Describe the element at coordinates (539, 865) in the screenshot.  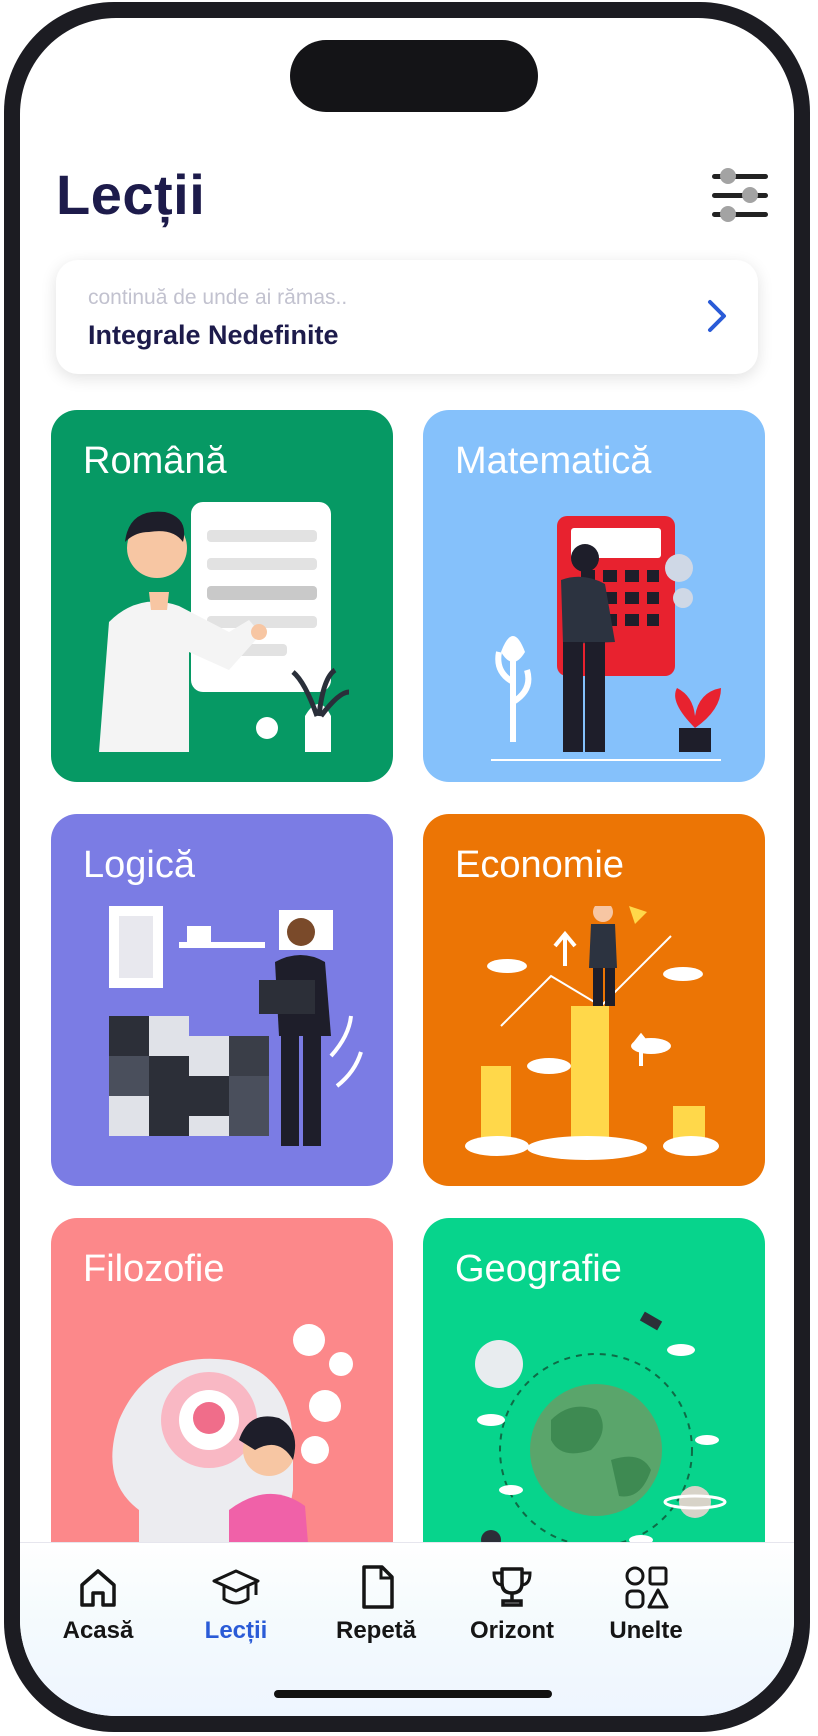
I see `subject-label: Economie` at that location.